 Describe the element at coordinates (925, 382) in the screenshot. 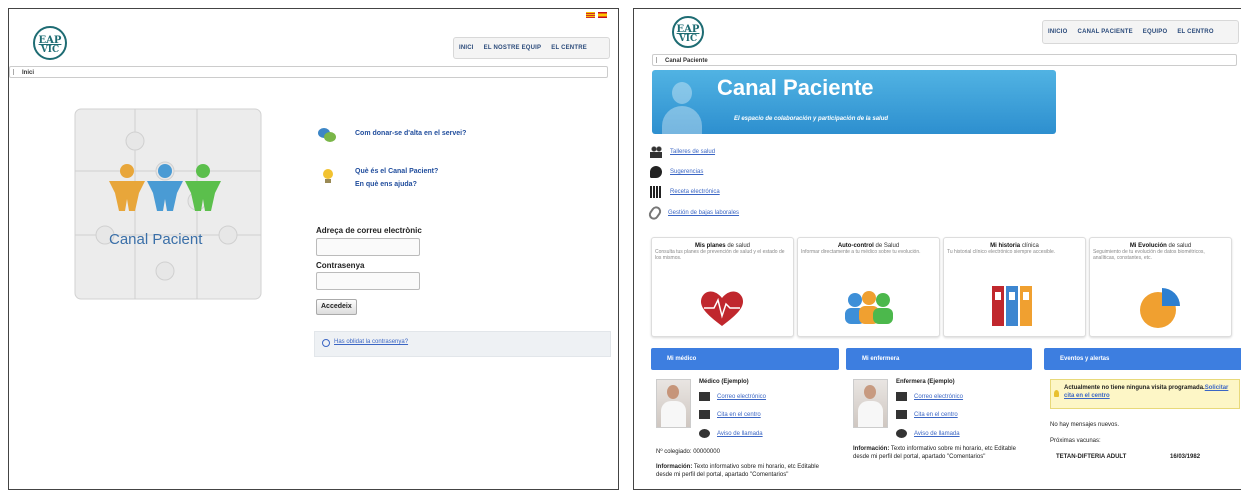

I see `nurse-name: Enfermera (Ejemplo)` at that location.